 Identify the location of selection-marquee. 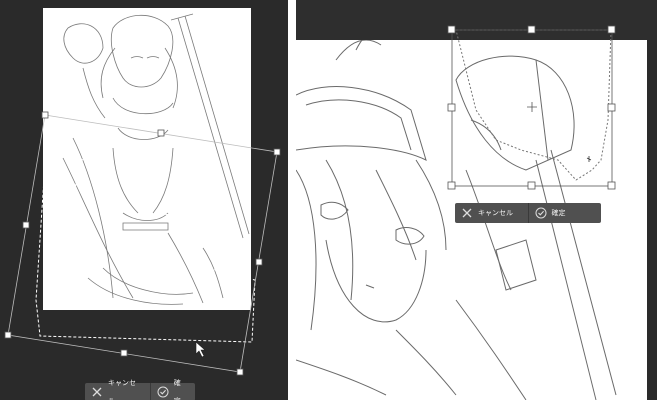
(533, 105).